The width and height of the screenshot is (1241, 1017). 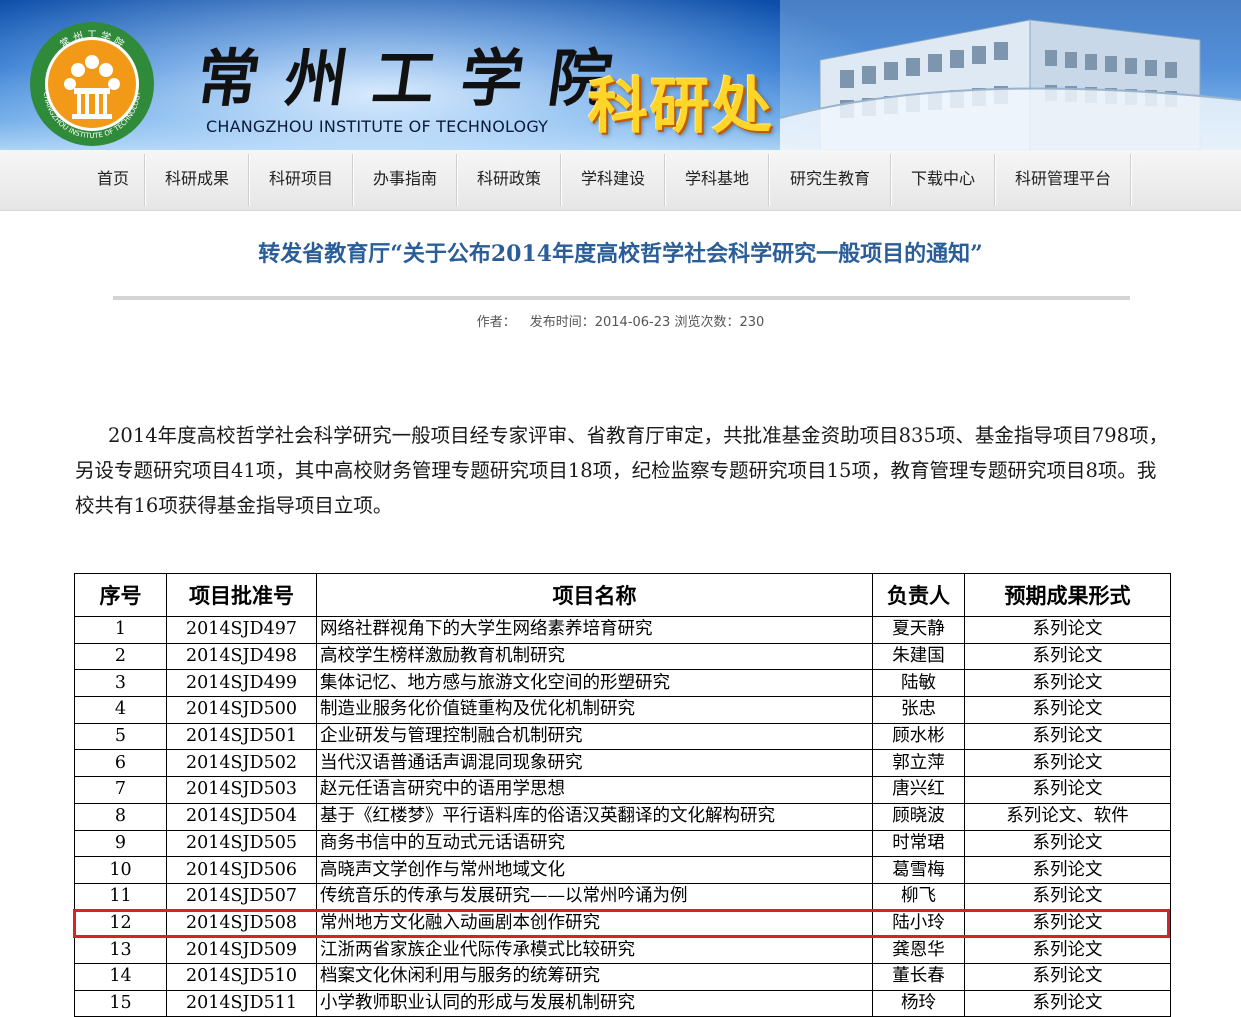 I want to click on cell-index: 6, so click(x=120, y=763).